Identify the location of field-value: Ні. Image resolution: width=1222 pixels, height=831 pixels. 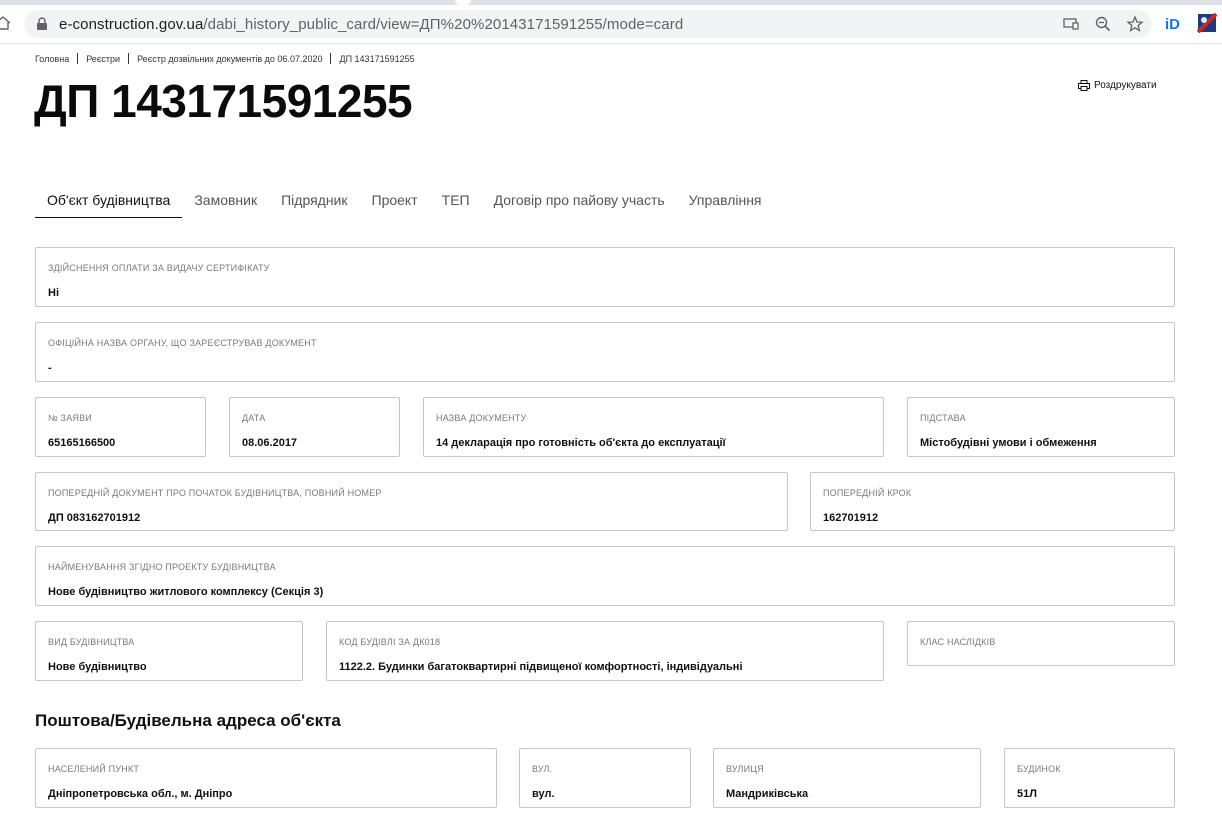
(53, 293).